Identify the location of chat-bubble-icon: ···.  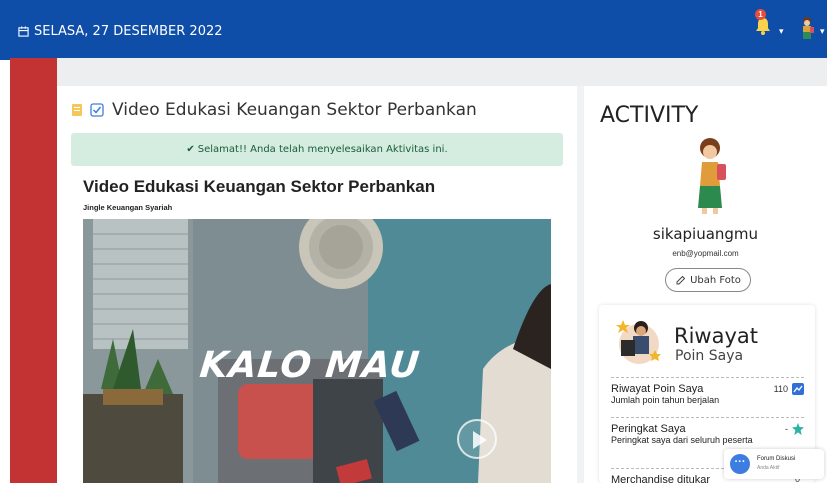
(740, 464).